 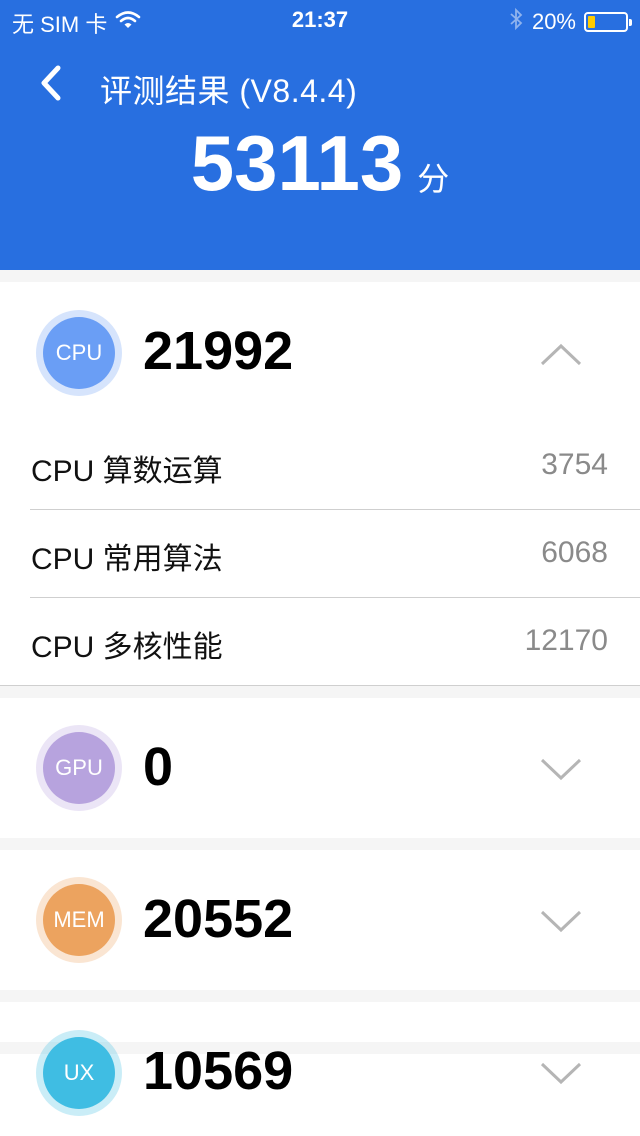 What do you see at coordinates (218, 919) in the screenshot?
I see `mem-score: 20552` at bounding box center [218, 919].